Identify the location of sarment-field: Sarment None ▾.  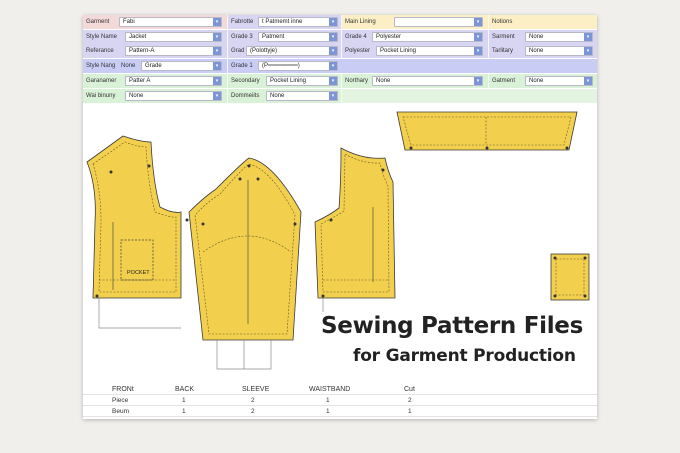
(543, 37).